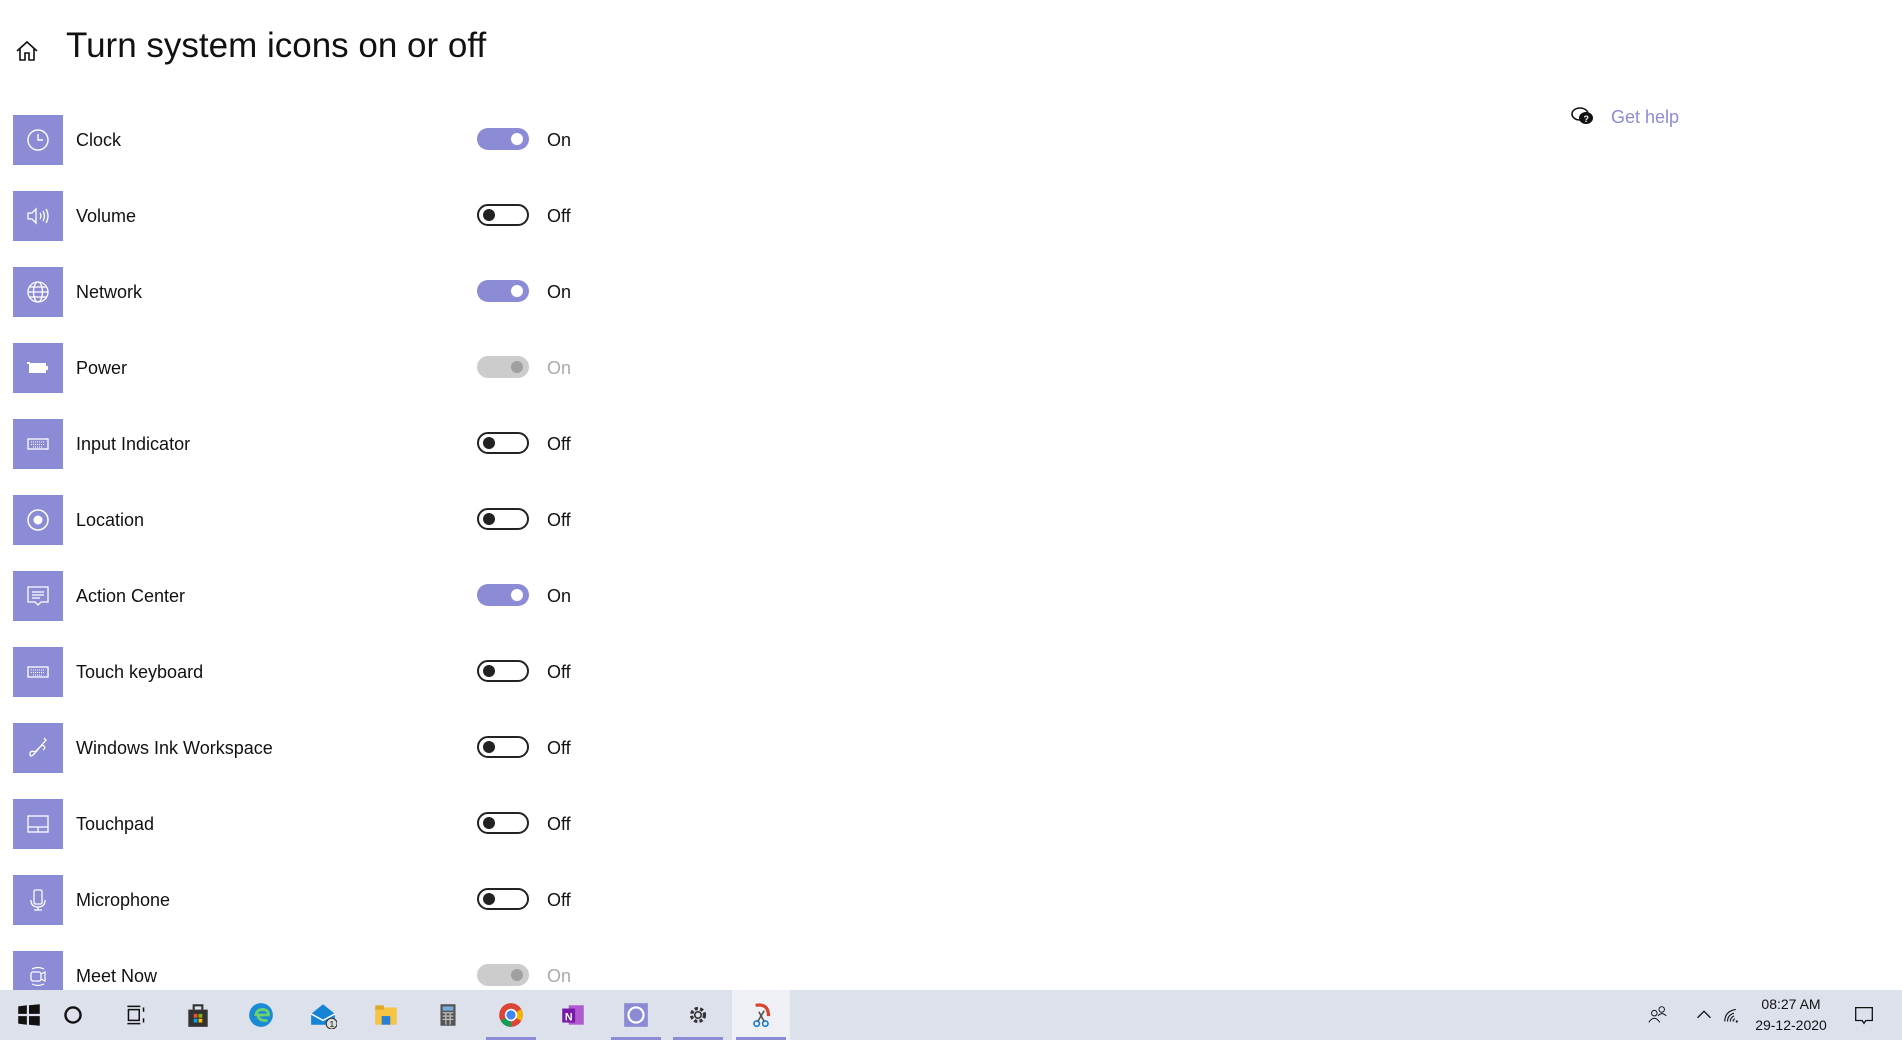 The height and width of the screenshot is (1040, 1902). I want to click on taskbar-search, so click(73, 1015).